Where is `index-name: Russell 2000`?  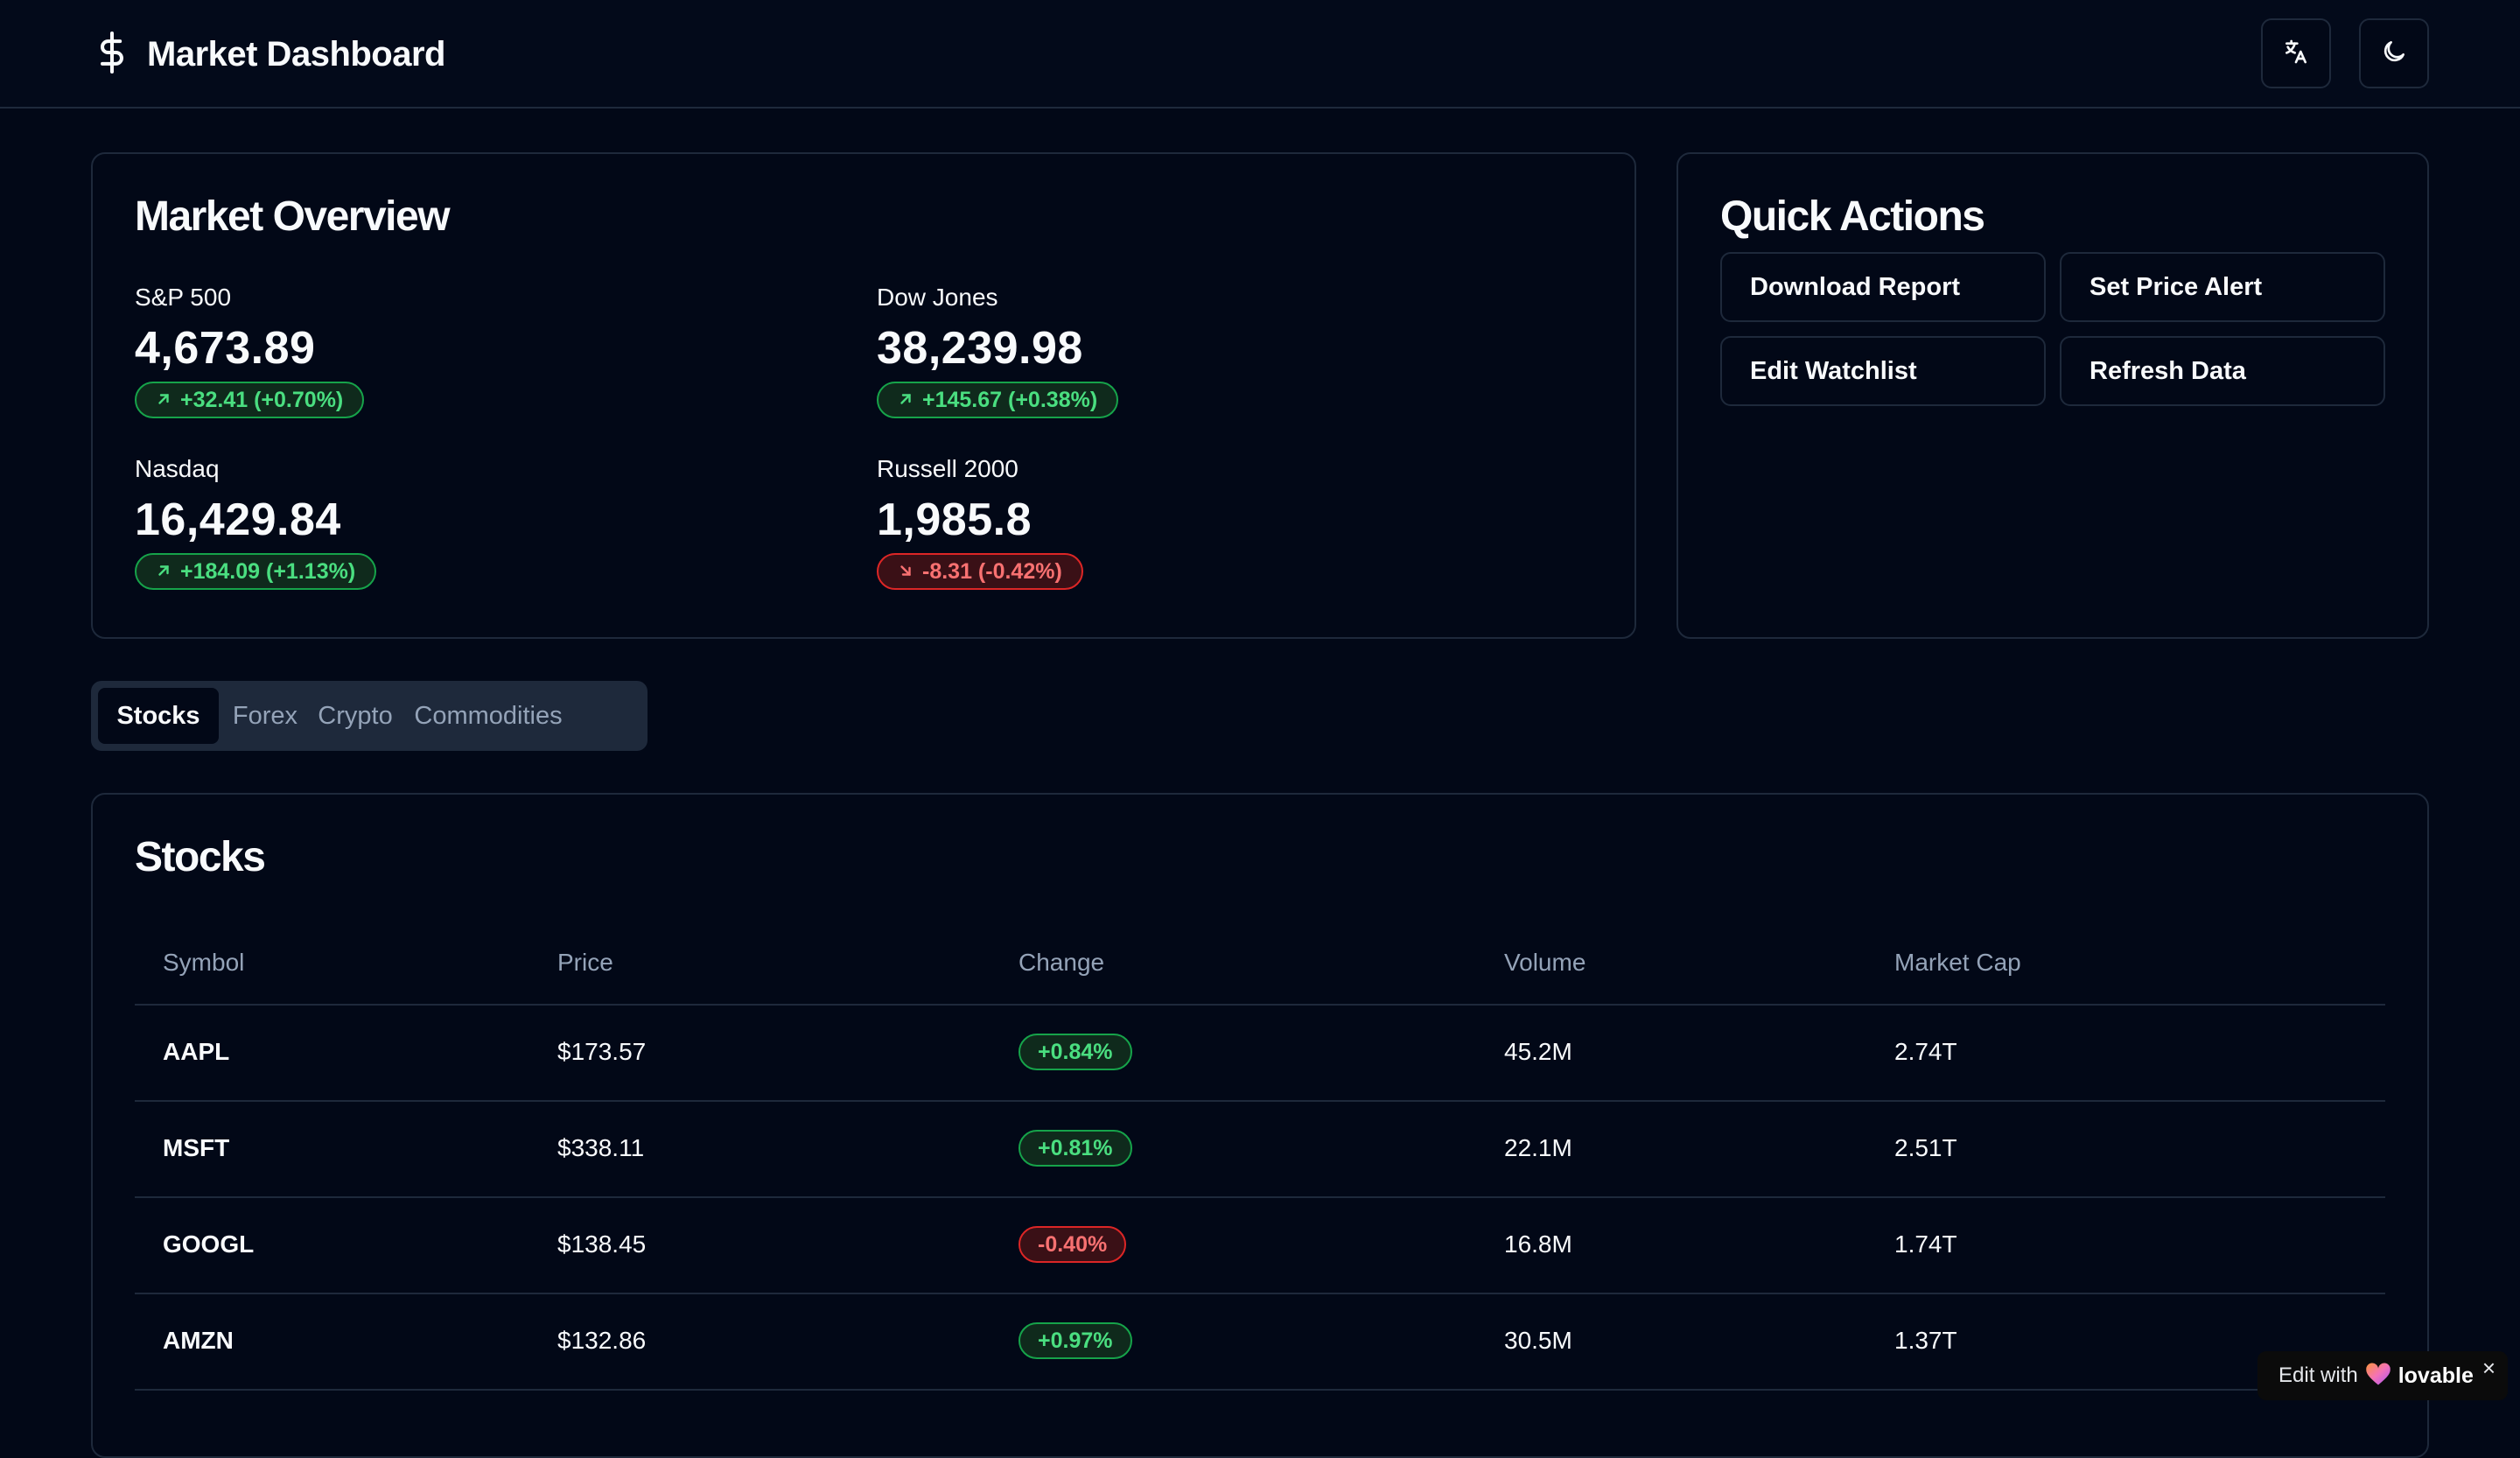 index-name: Russell 2000 is located at coordinates (947, 468).